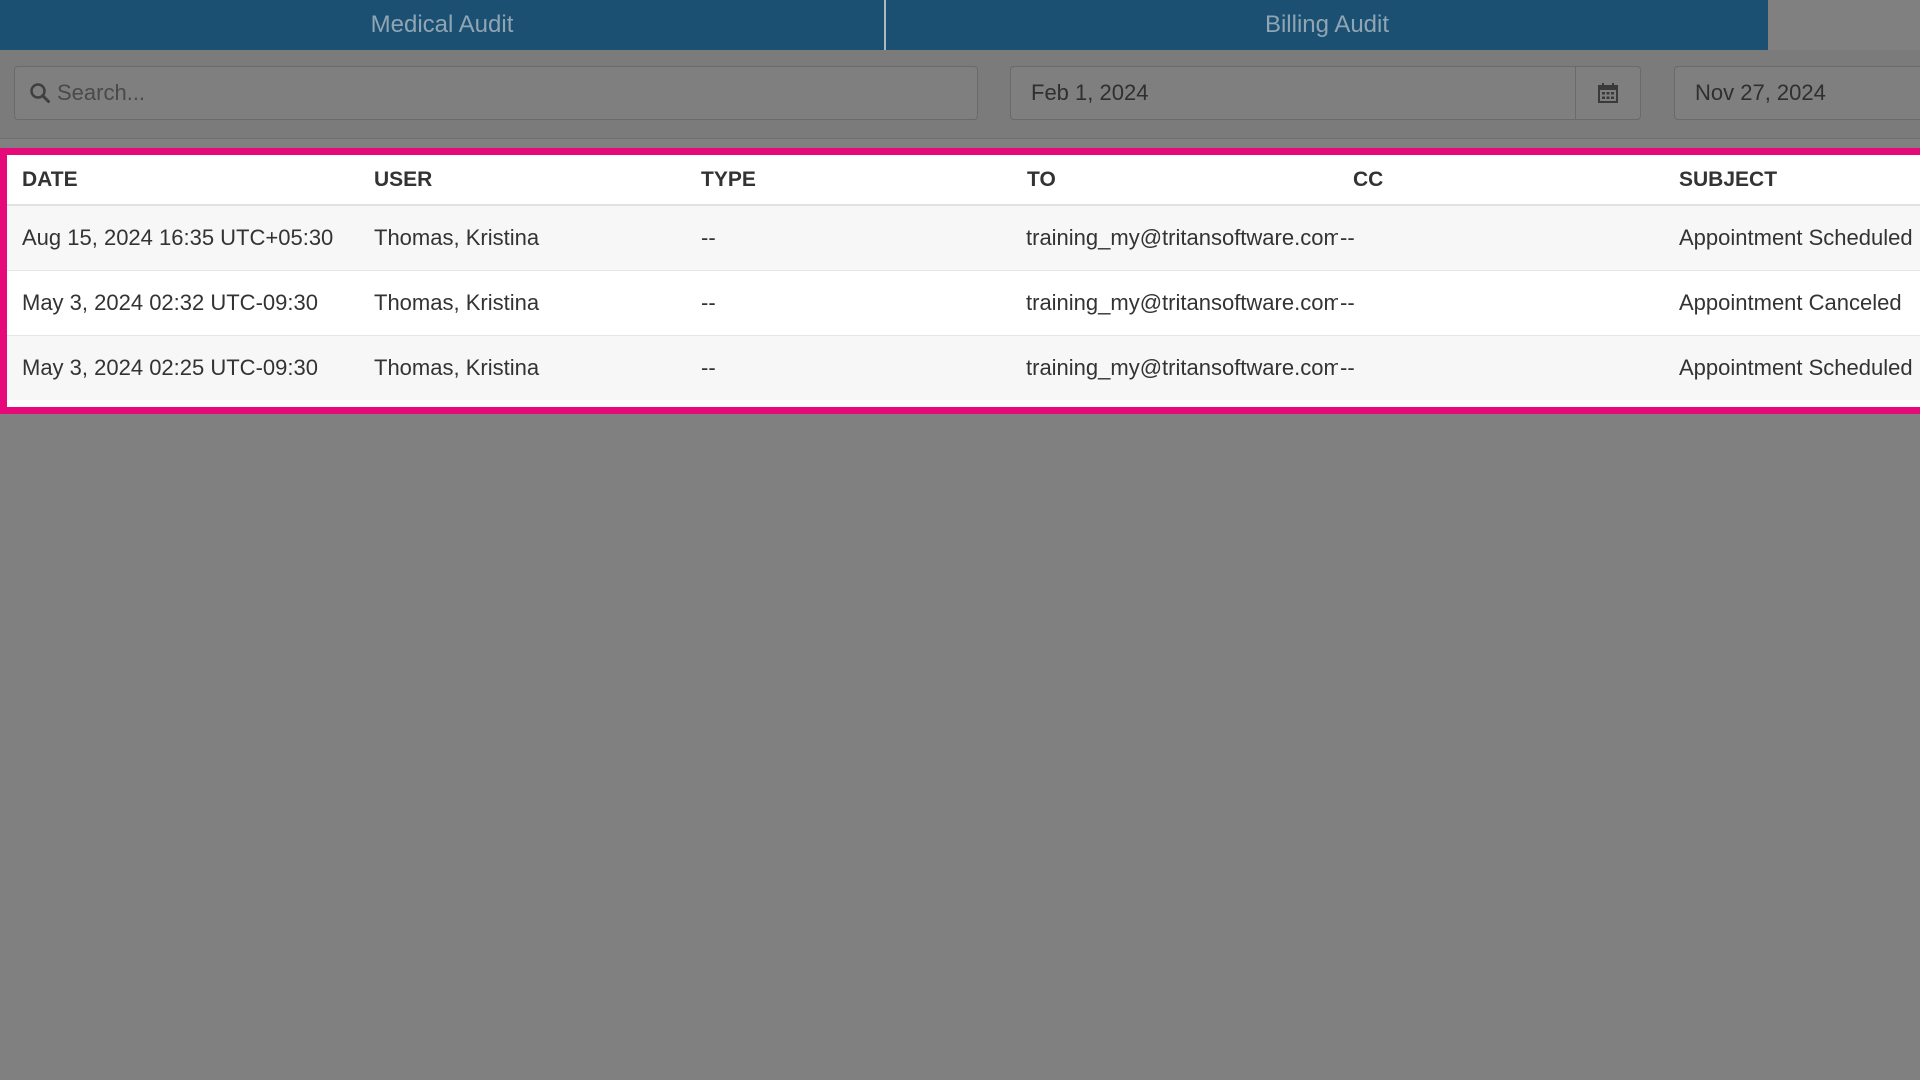 This screenshot has width=1920, height=1080. Describe the element at coordinates (1501, 180) in the screenshot. I see `column-header-cc: CC` at that location.